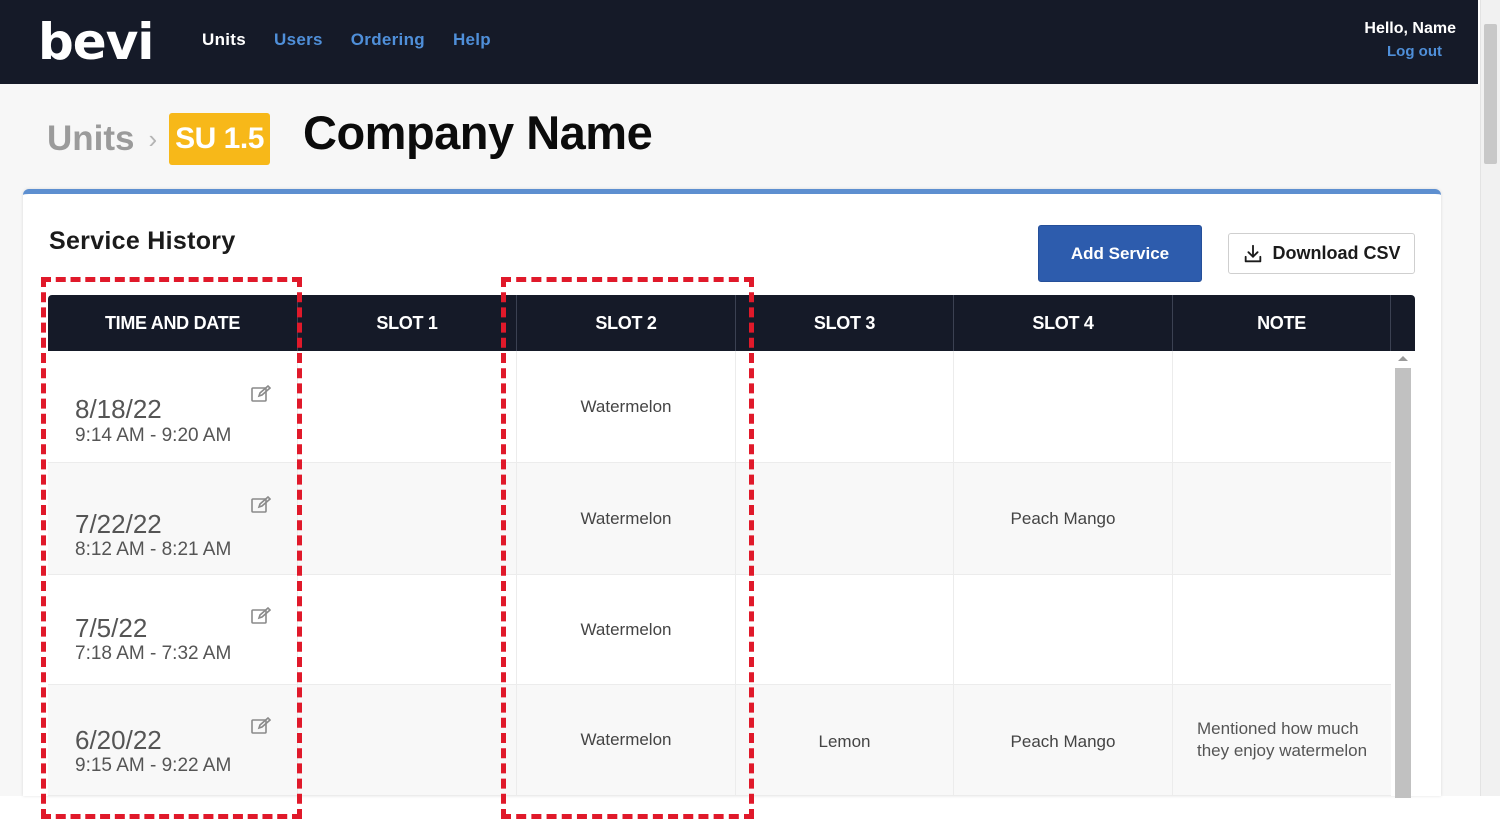 The width and height of the screenshot is (1500, 833). Describe the element at coordinates (118, 409) in the screenshot. I see `service-date: 8/18/22` at that location.